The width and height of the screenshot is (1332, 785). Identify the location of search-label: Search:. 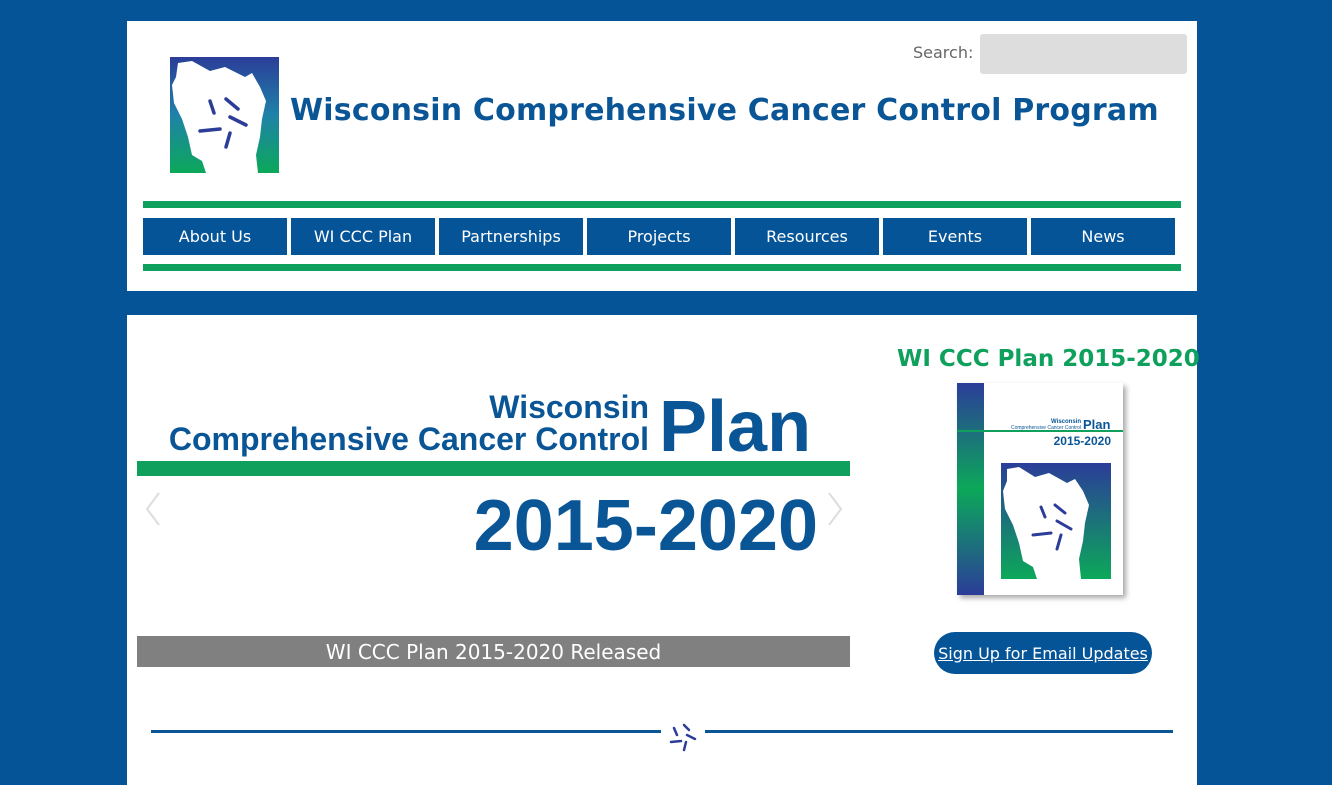
(943, 52).